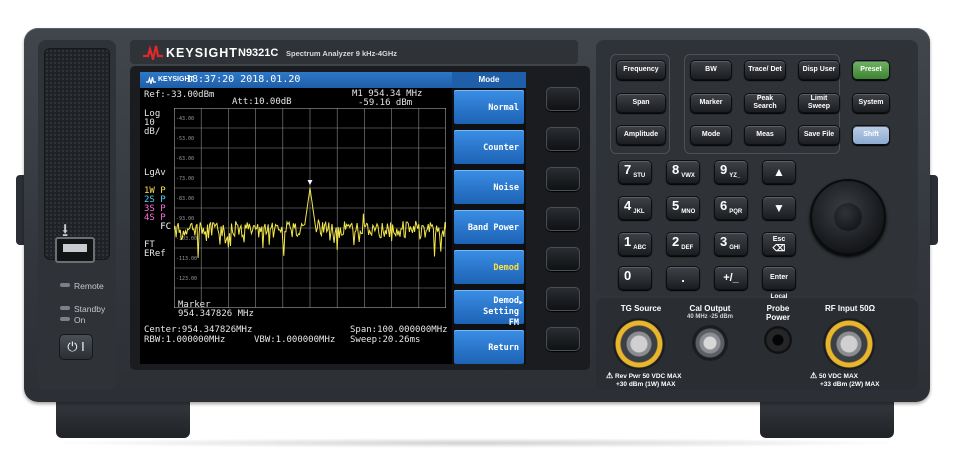  I want to click on key-2: 2 DEF, so click(683, 244).